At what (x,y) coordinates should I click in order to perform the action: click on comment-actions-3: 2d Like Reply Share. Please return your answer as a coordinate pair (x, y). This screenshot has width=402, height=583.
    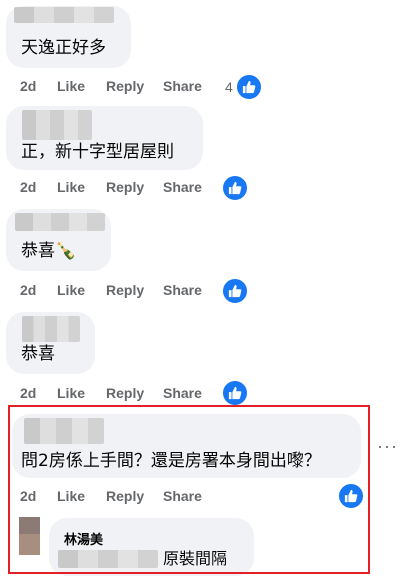
    Looking at the image, I should click on (160, 290).